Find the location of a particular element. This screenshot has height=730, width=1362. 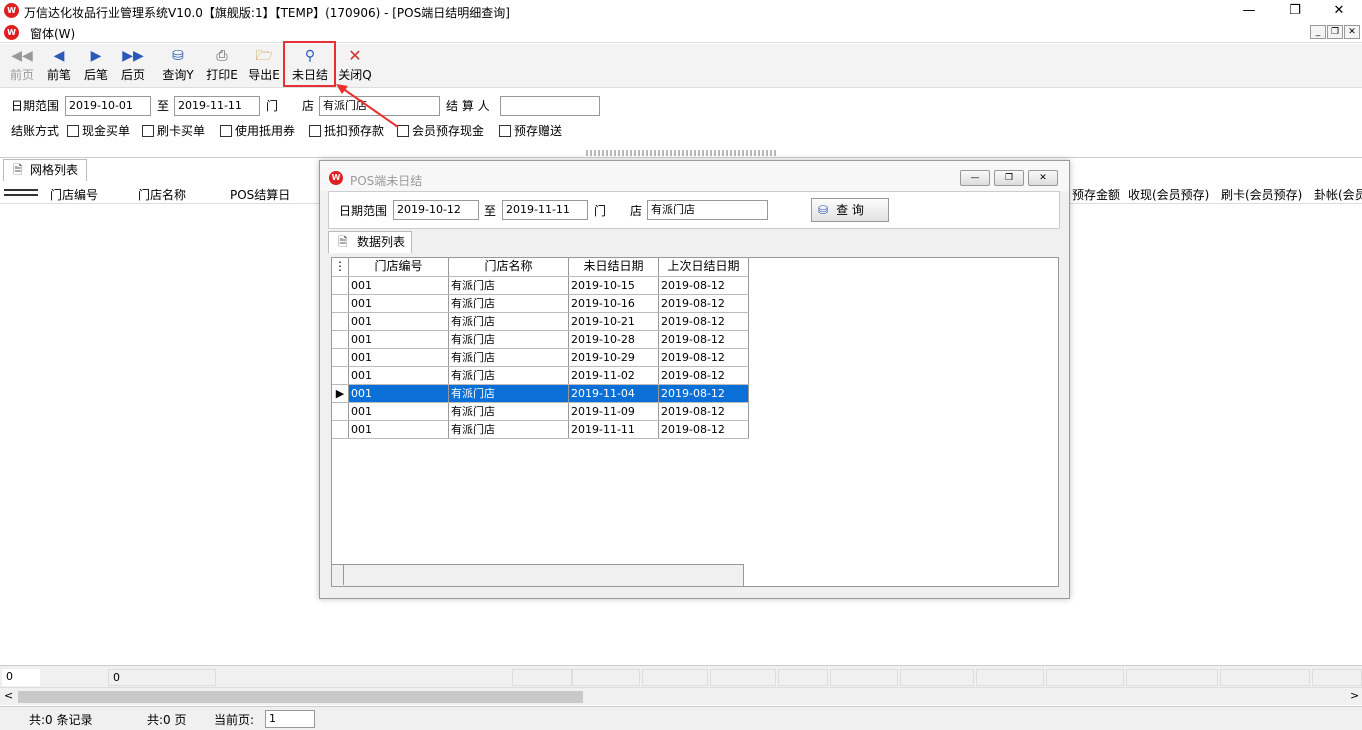

table-cell: 2019-10-21 is located at coordinates (613, 321).